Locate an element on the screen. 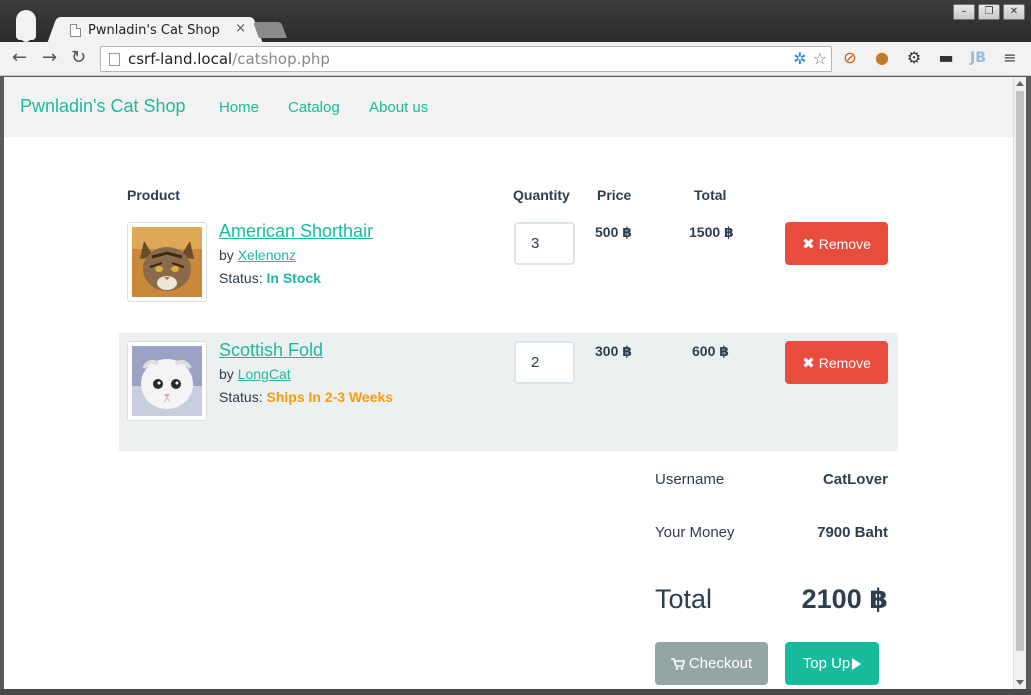 This screenshot has width=1031, height=695. top-up-label: Top Up is located at coordinates (826, 663).